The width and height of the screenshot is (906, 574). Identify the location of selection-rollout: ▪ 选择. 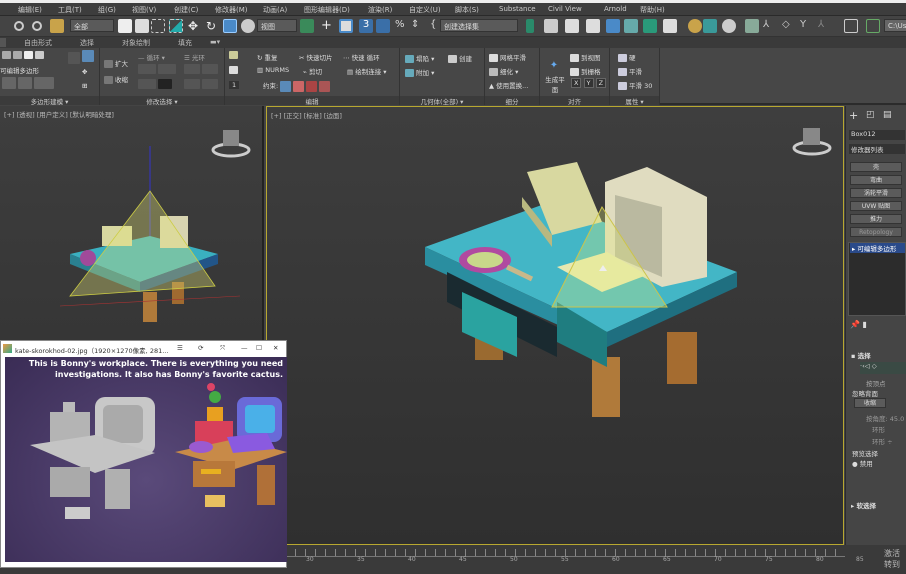
(861, 355).